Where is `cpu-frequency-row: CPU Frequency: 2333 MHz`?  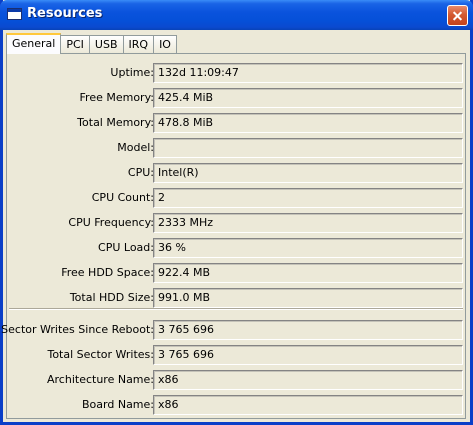 cpu-frequency-row: CPU Frequency: 2333 MHz is located at coordinates (236, 223).